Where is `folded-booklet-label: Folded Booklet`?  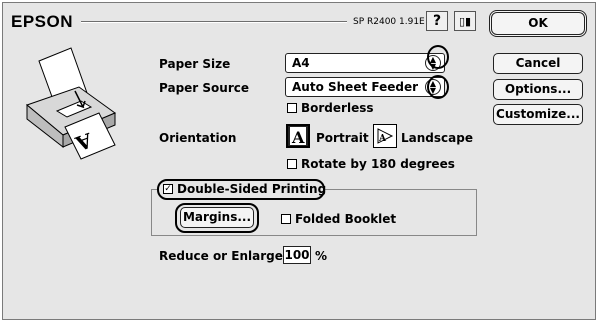 folded-booklet-label: Folded Booklet is located at coordinates (346, 219).